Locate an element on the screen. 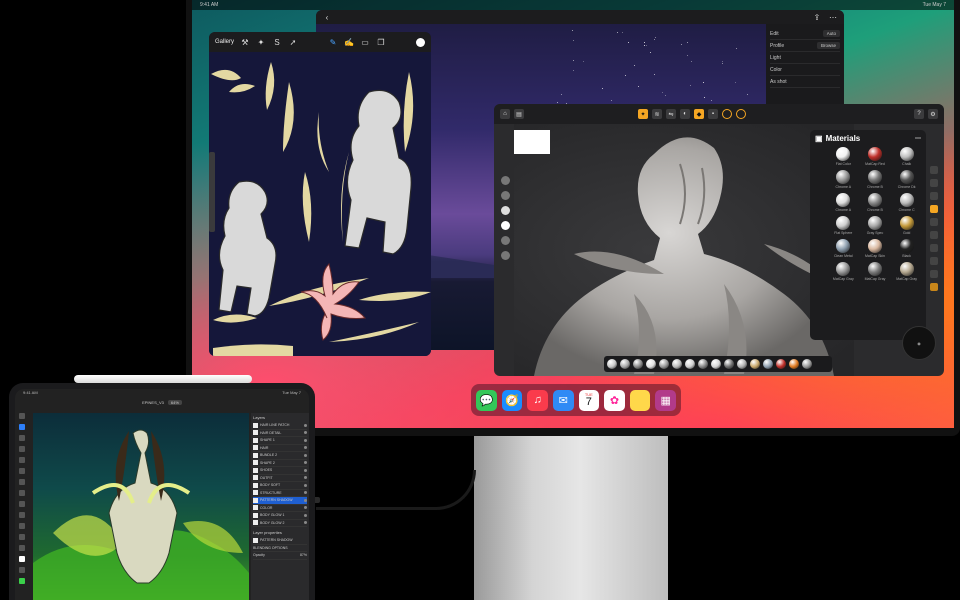 Image resolution: width=960 pixels, height=600 pixels. layer-row: HAIR LINE PATCH is located at coordinates (280, 426).